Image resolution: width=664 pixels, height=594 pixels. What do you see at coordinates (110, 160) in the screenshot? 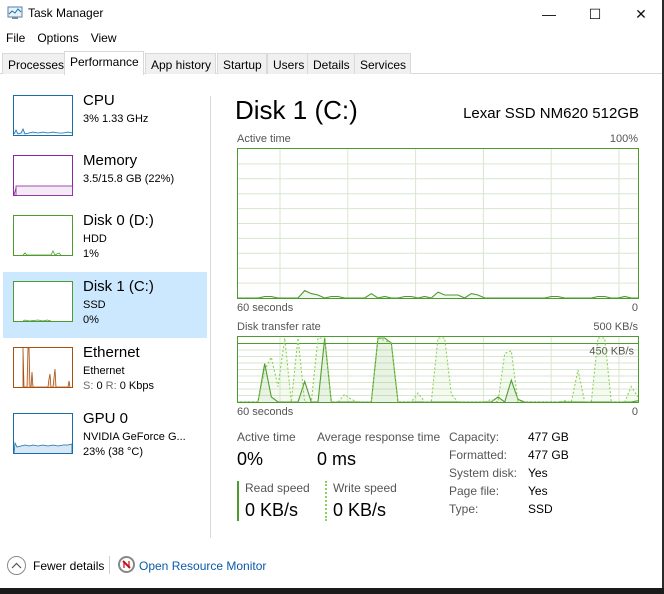
I see `sidebar-item-label: Memory` at bounding box center [110, 160].